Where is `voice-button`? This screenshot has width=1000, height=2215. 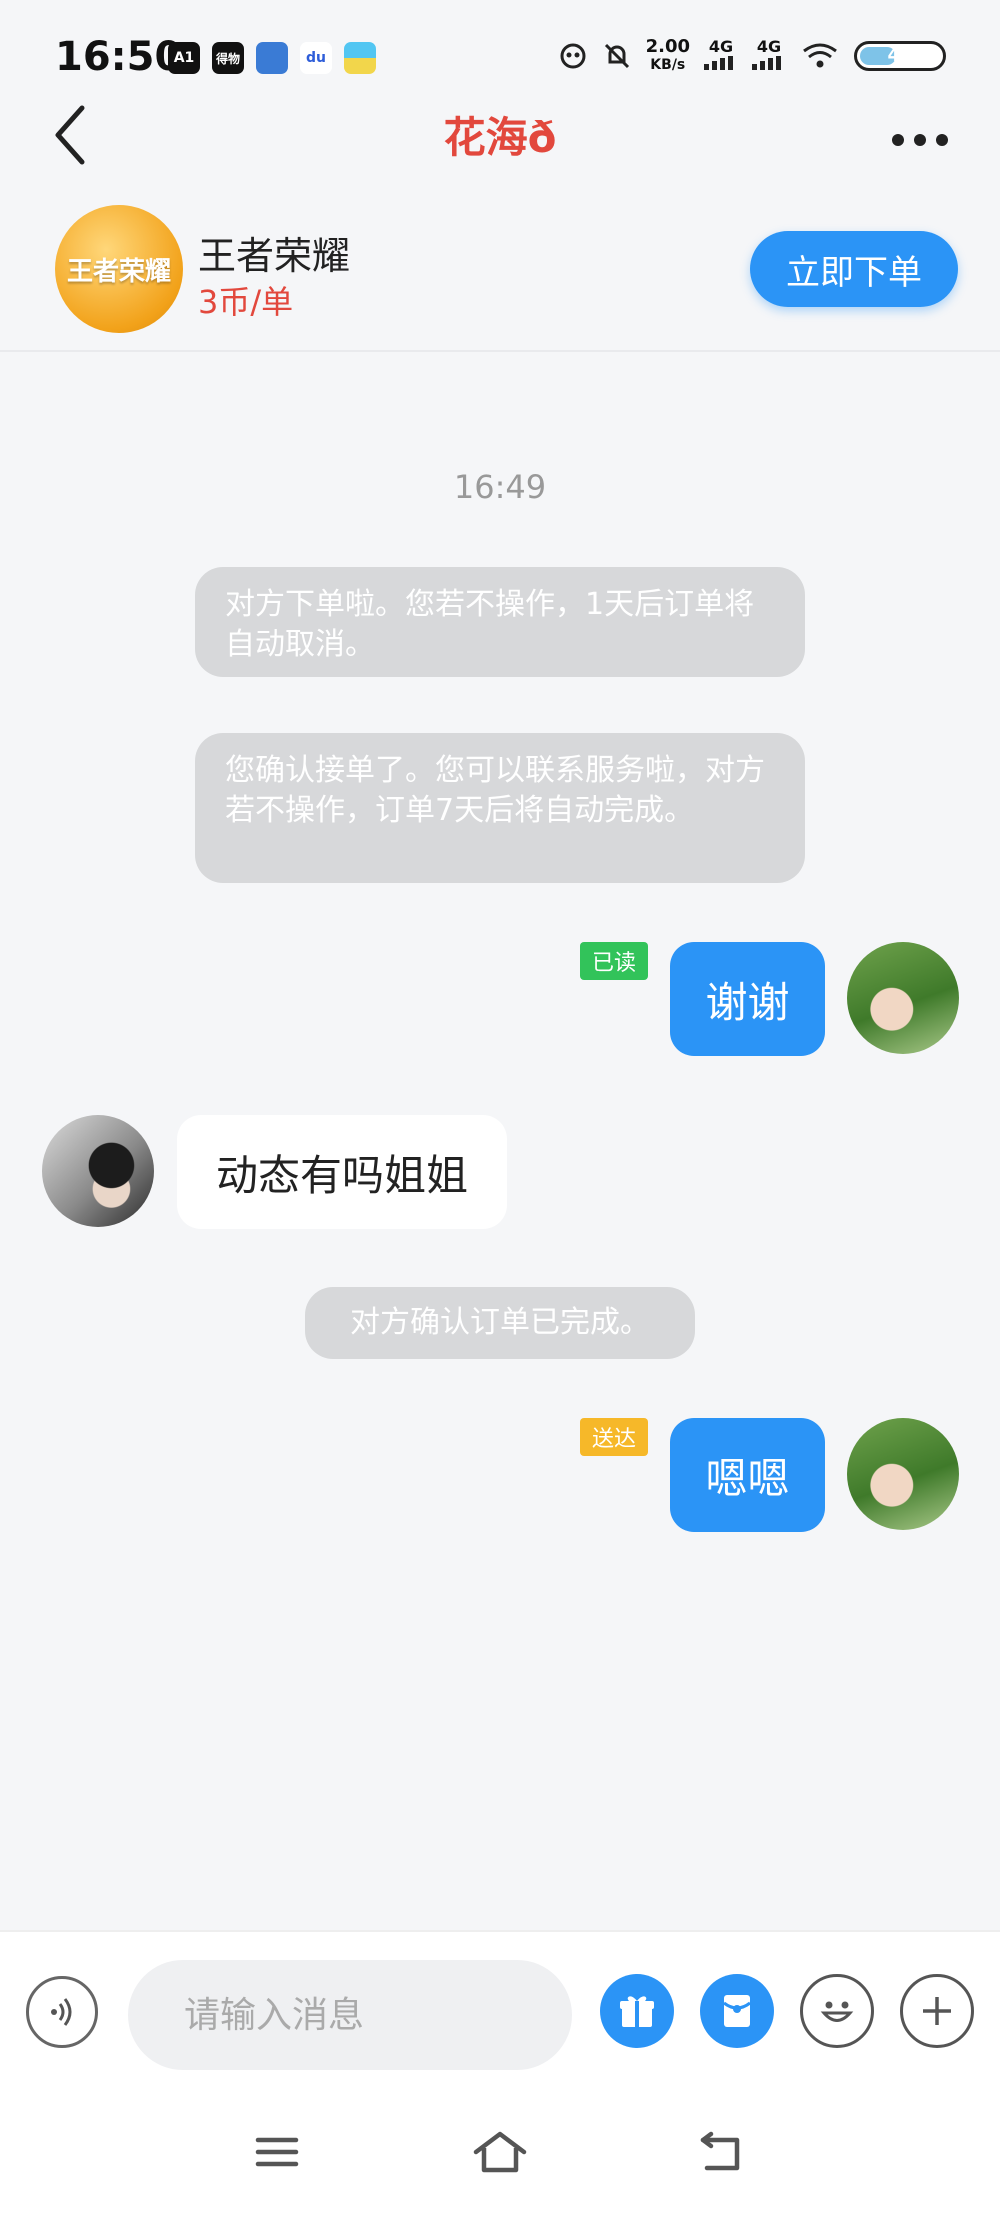 voice-button is located at coordinates (62, 2012).